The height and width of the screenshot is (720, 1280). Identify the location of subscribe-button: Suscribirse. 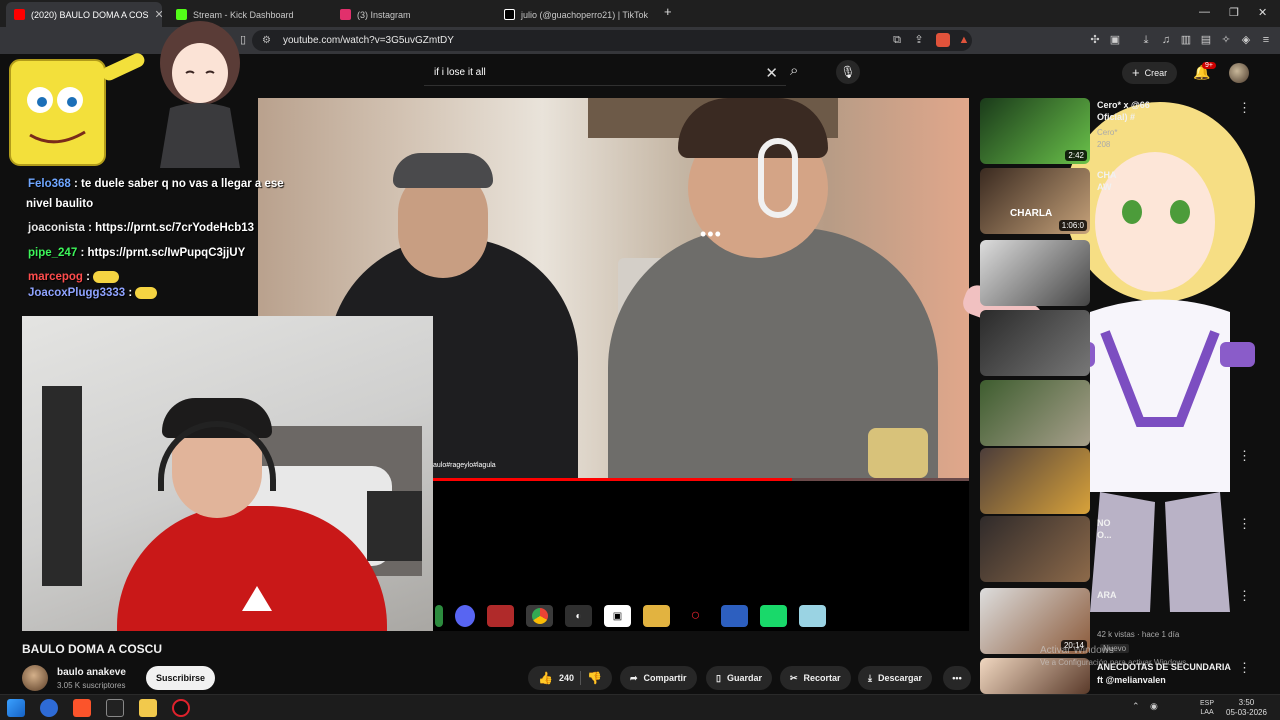
(181, 678).